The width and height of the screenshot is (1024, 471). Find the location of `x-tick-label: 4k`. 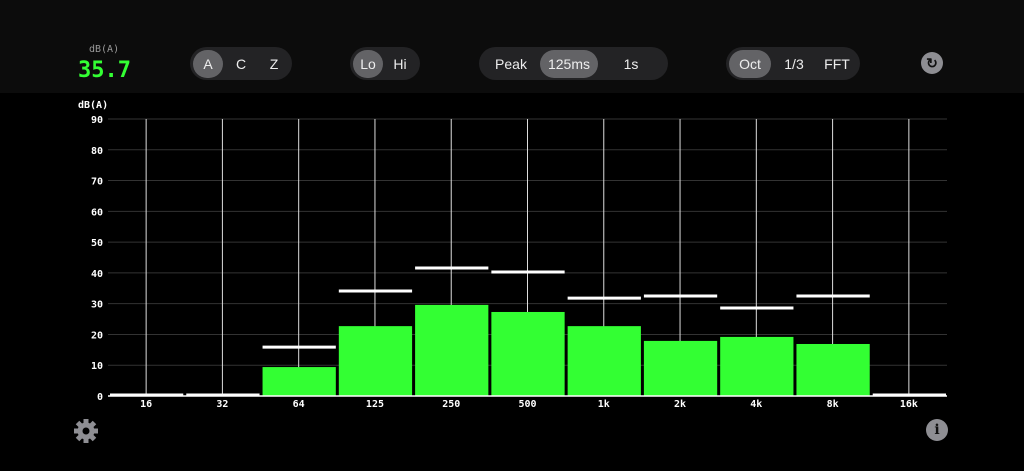

x-tick-label: 4k is located at coordinates (756, 404).